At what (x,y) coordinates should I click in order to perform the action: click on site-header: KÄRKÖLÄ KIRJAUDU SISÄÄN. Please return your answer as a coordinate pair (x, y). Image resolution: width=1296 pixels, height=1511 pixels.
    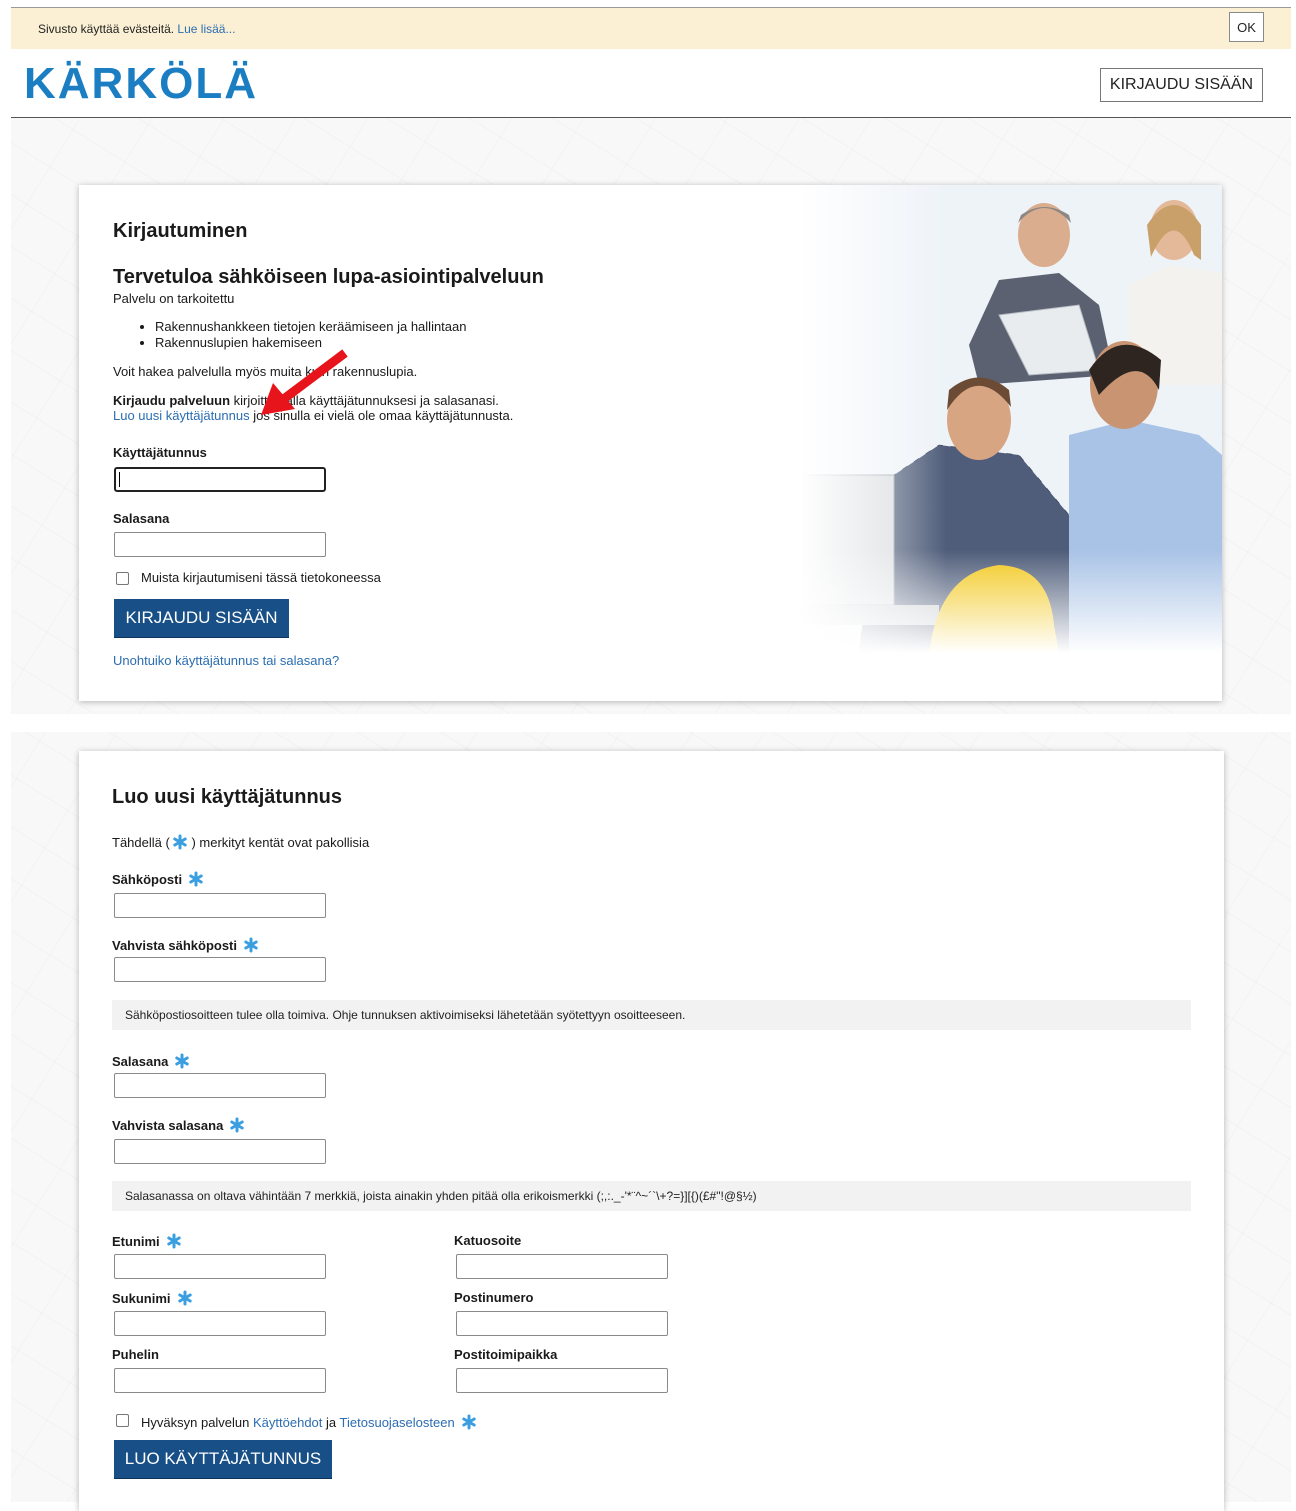
    Looking at the image, I should click on (651, 83).